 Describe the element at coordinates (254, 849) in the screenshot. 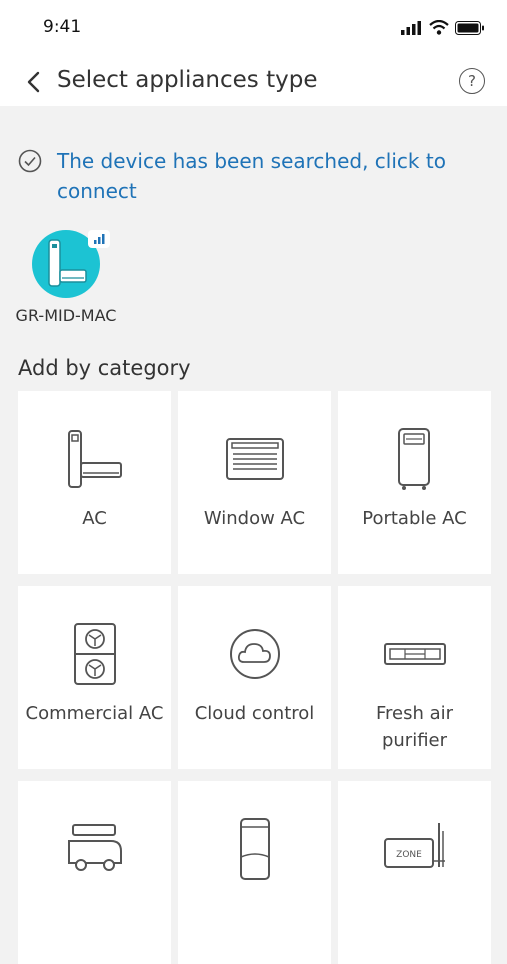

I see `column-icon` at that location.